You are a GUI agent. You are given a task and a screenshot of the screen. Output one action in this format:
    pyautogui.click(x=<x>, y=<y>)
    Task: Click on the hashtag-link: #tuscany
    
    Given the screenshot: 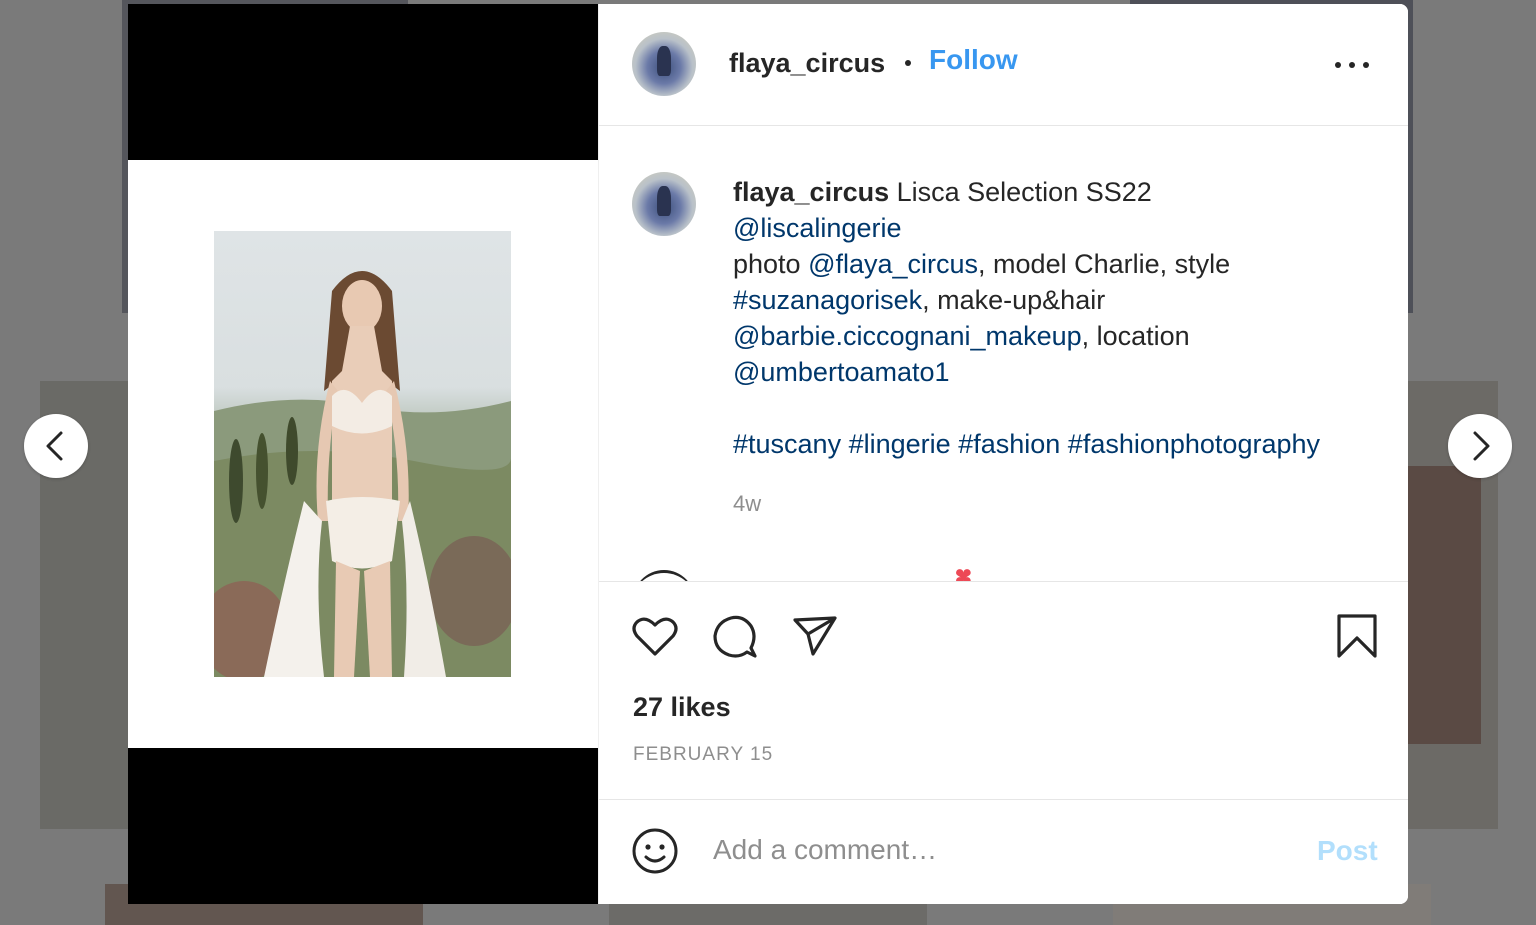 What is the action you would take?
    pyautogui.click(x=787, y=444)
    